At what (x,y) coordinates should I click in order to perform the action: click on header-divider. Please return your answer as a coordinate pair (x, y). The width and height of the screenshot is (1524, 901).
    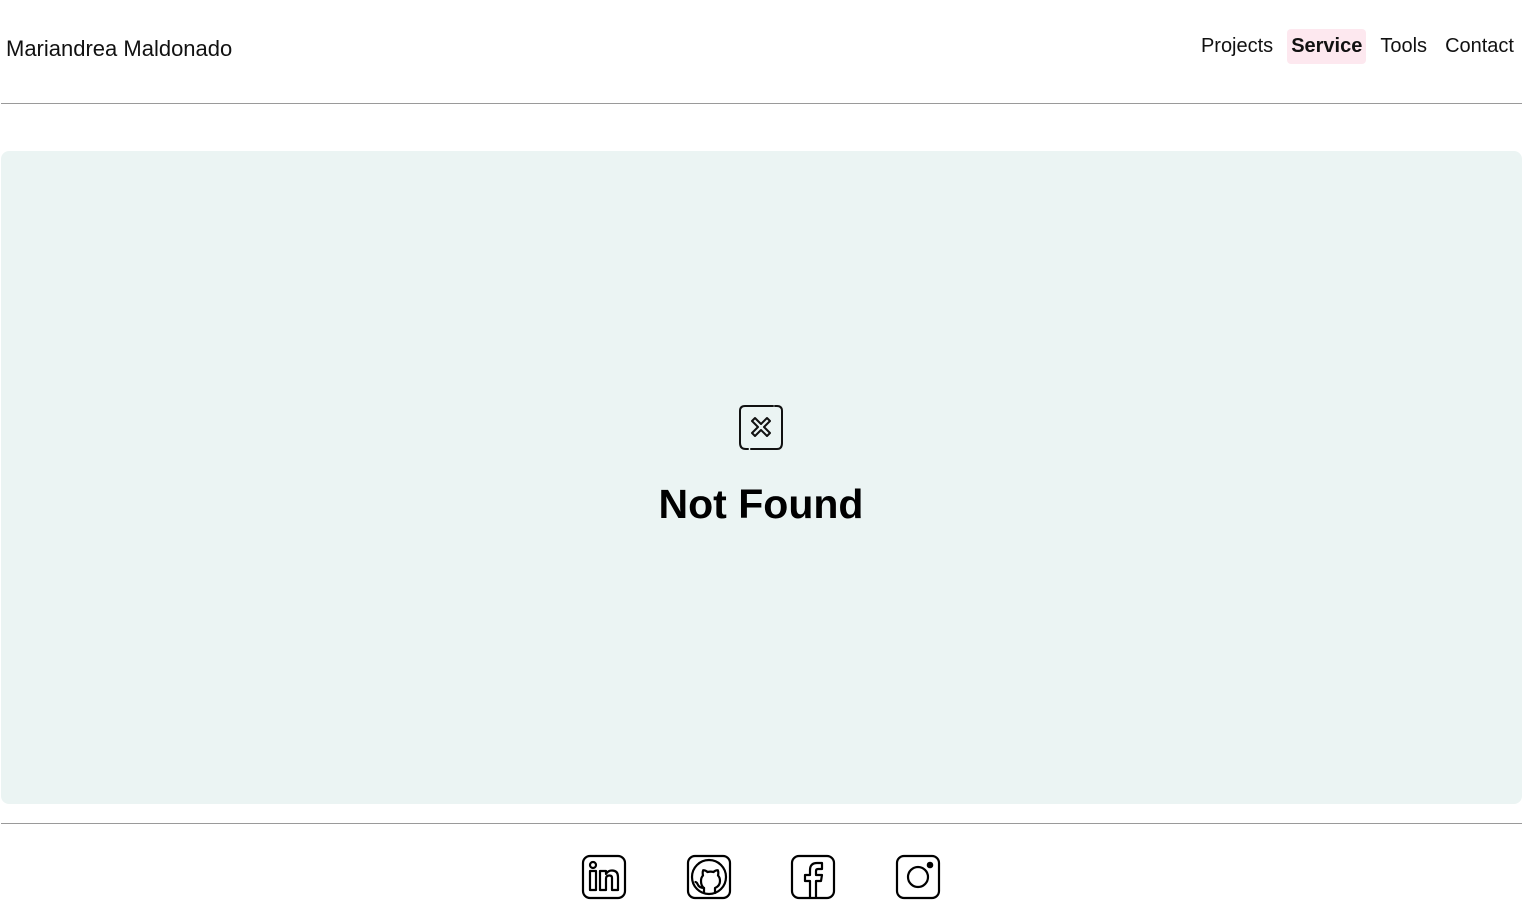
    Looking at the image, I should click on (761, 103).